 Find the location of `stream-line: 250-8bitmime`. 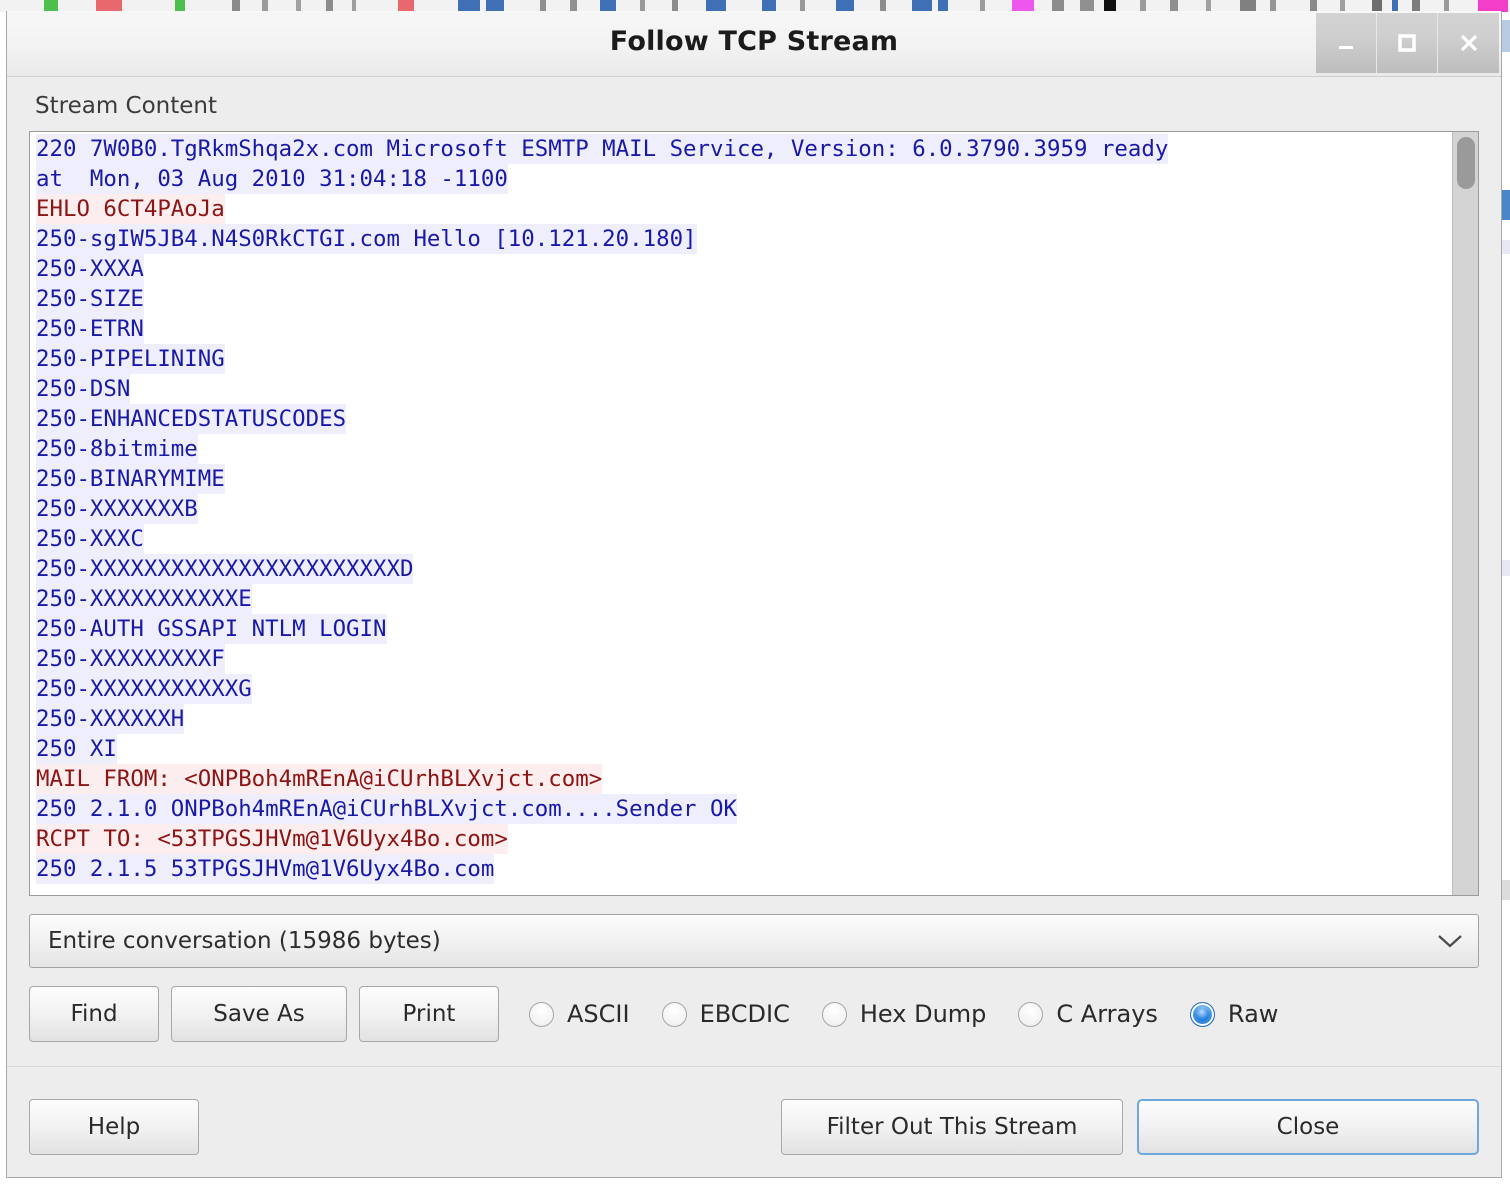

stream-line: 250-8bitmime is located at coordinates (117, 449).